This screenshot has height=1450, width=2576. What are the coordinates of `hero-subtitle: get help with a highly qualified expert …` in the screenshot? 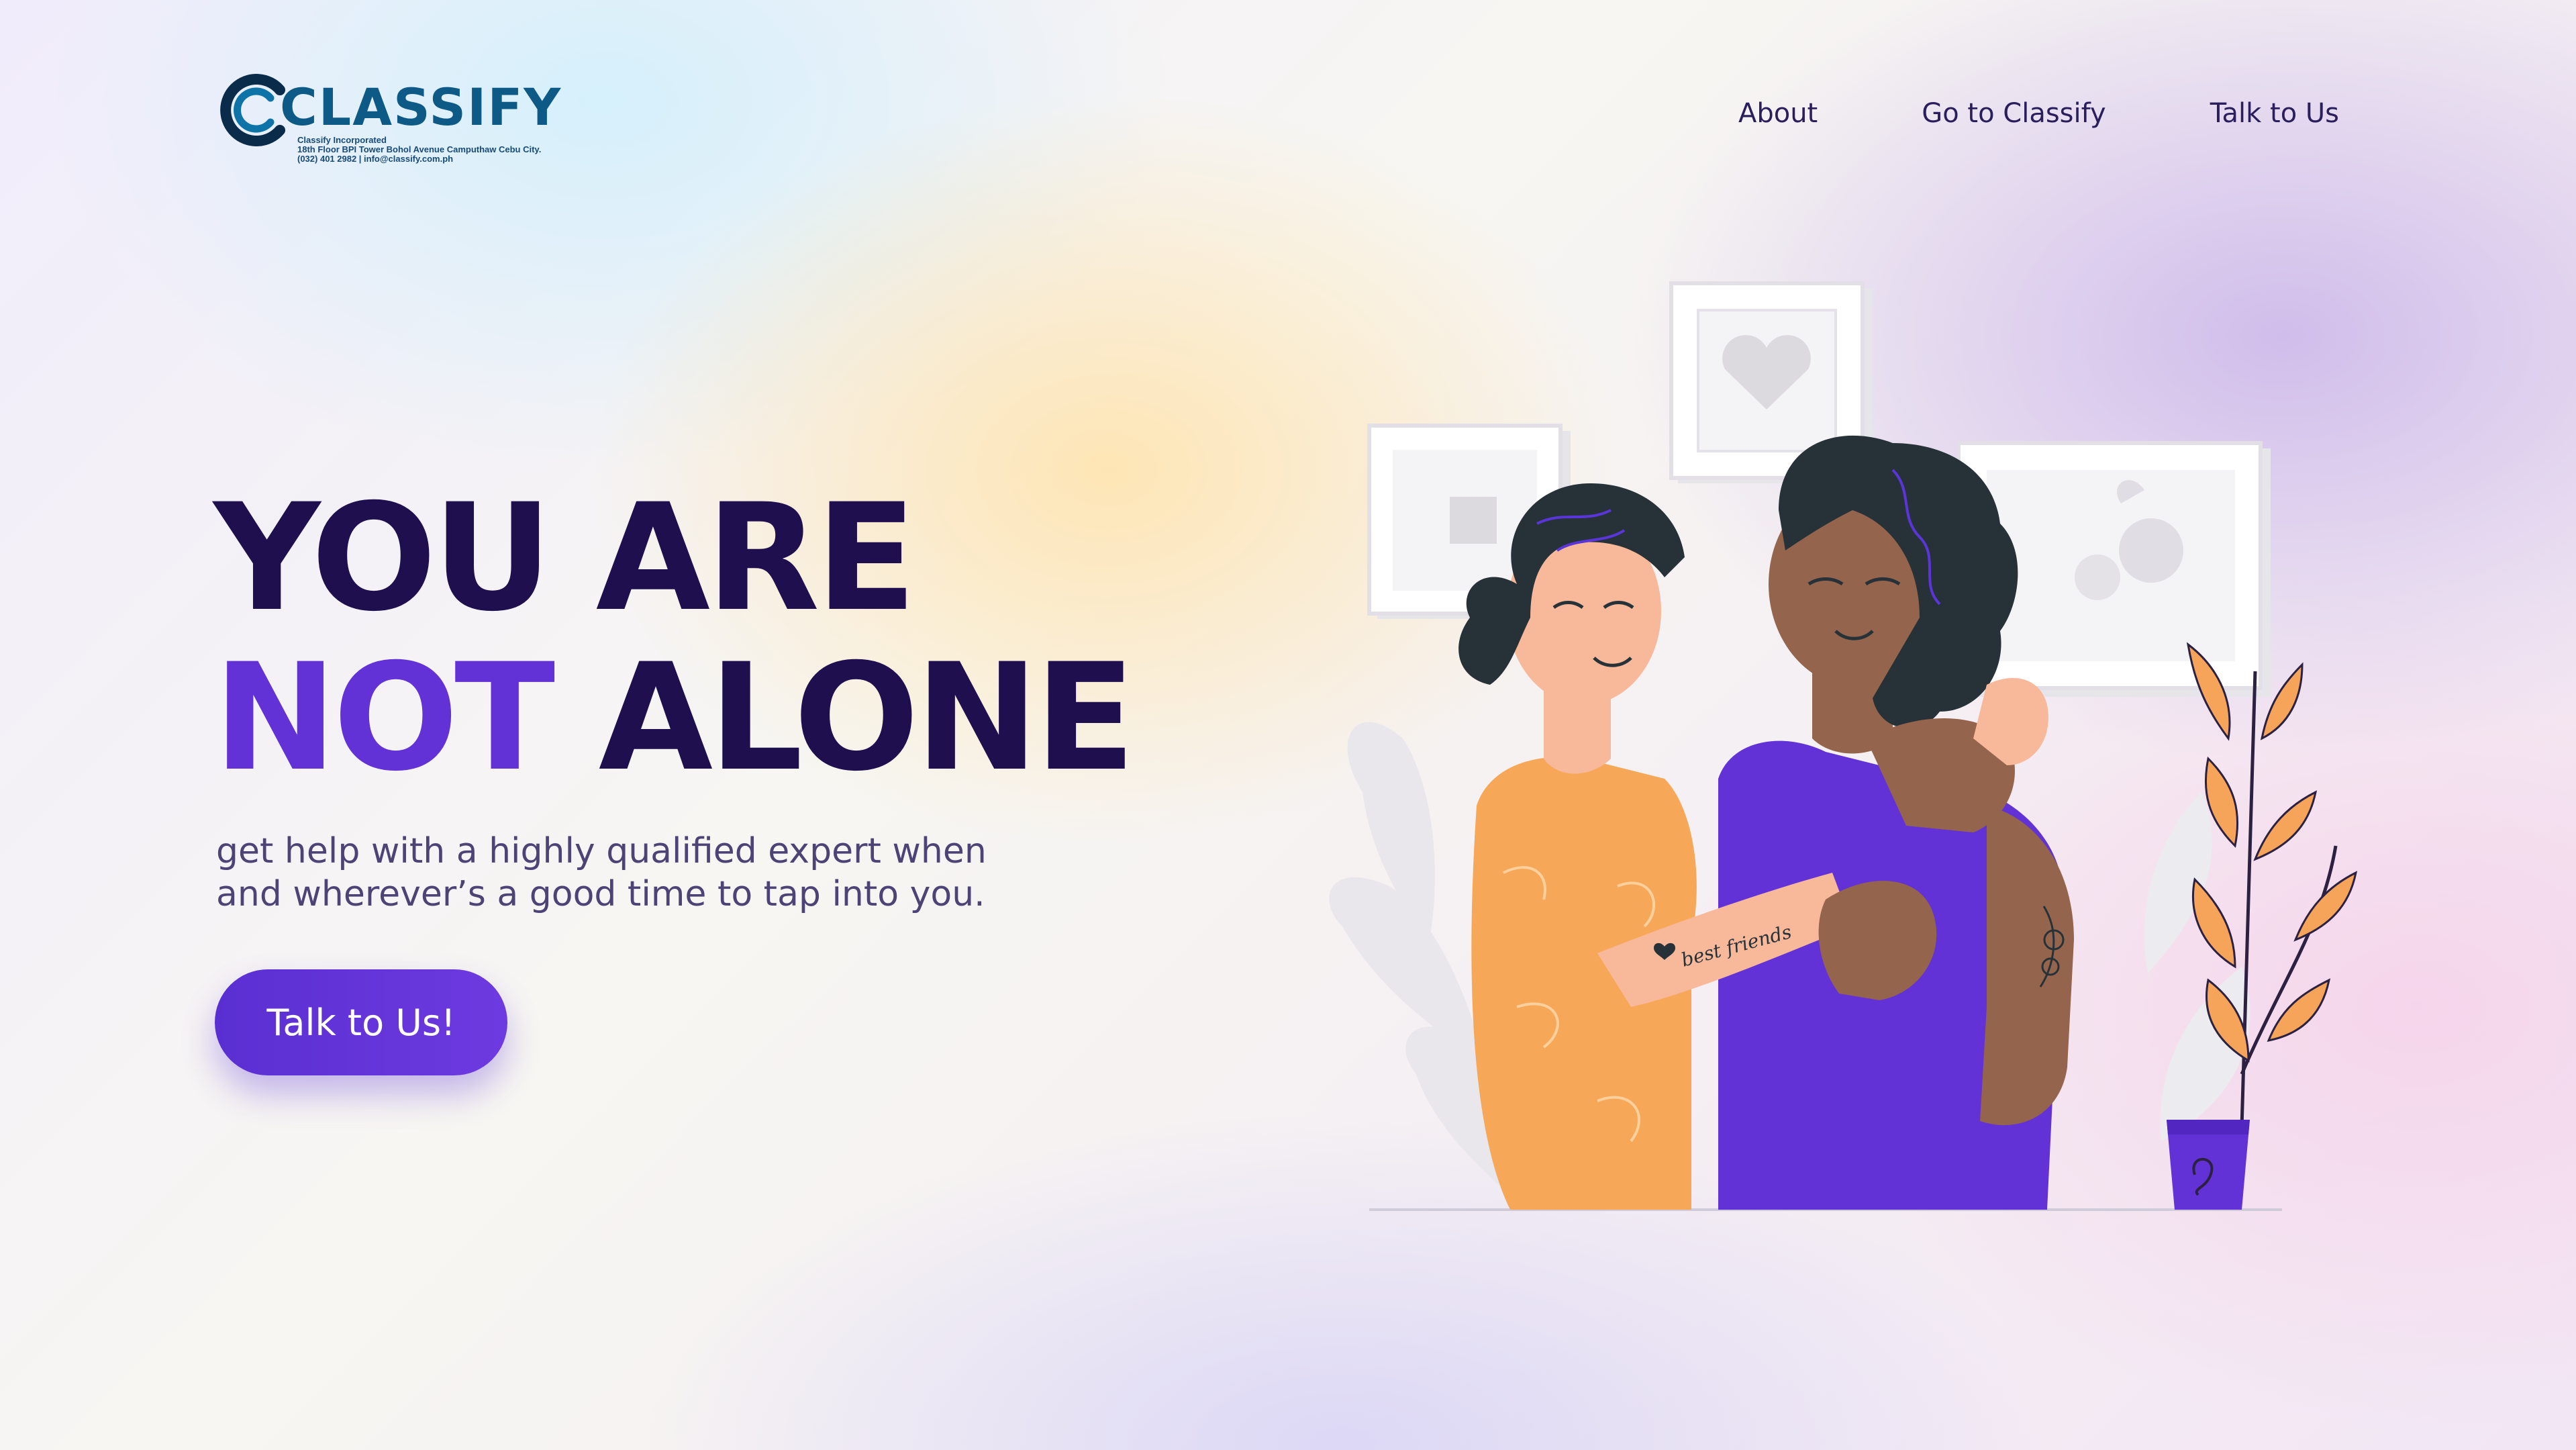 It's located at (652, 873).